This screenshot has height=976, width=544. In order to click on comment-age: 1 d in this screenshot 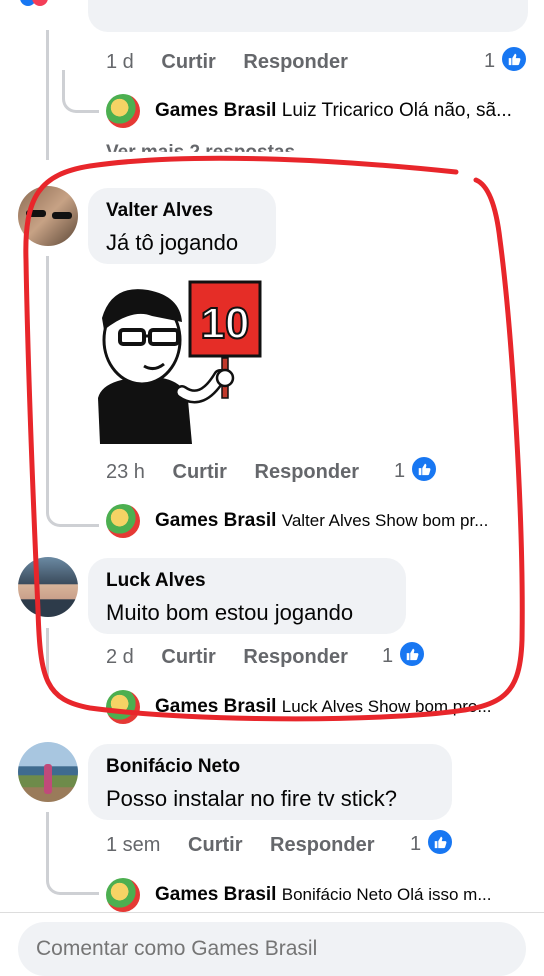, I will do `click(120, 62)`.